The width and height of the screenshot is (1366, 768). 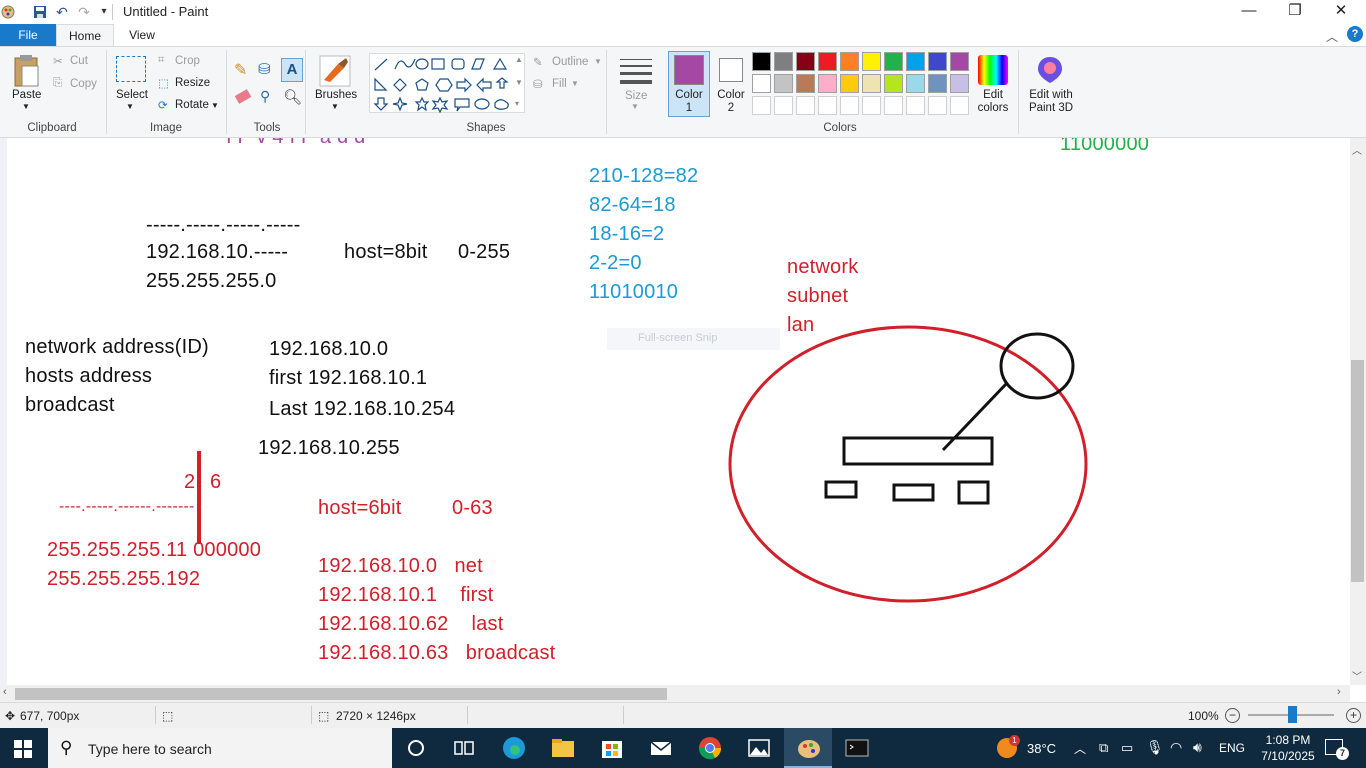 What do you see at coordinates (192, 105) in the screenshot?
I see `rotate-button: Rotate` at bounding box center [192, 105].